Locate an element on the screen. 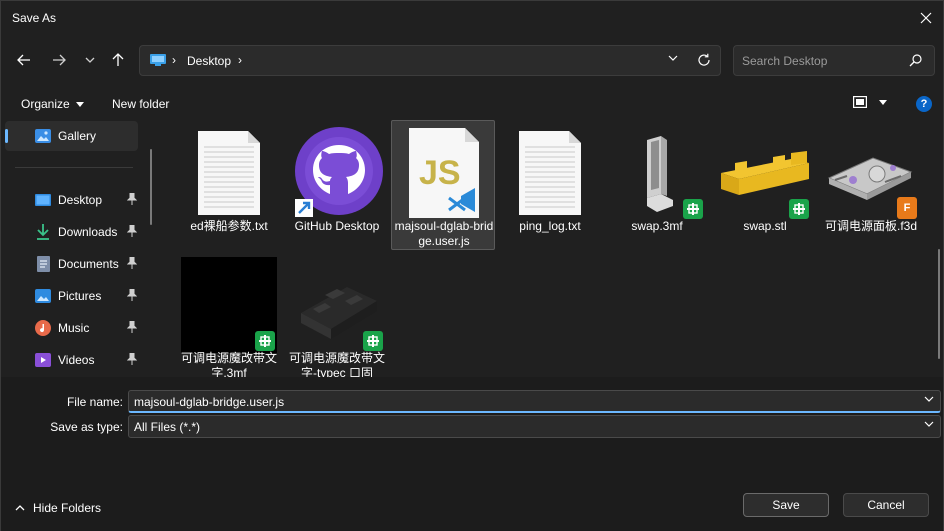 This screenshot has width=944, height=531. file-name: 可调电源魔改带文字.3mf is located at coordinates (228, 364).